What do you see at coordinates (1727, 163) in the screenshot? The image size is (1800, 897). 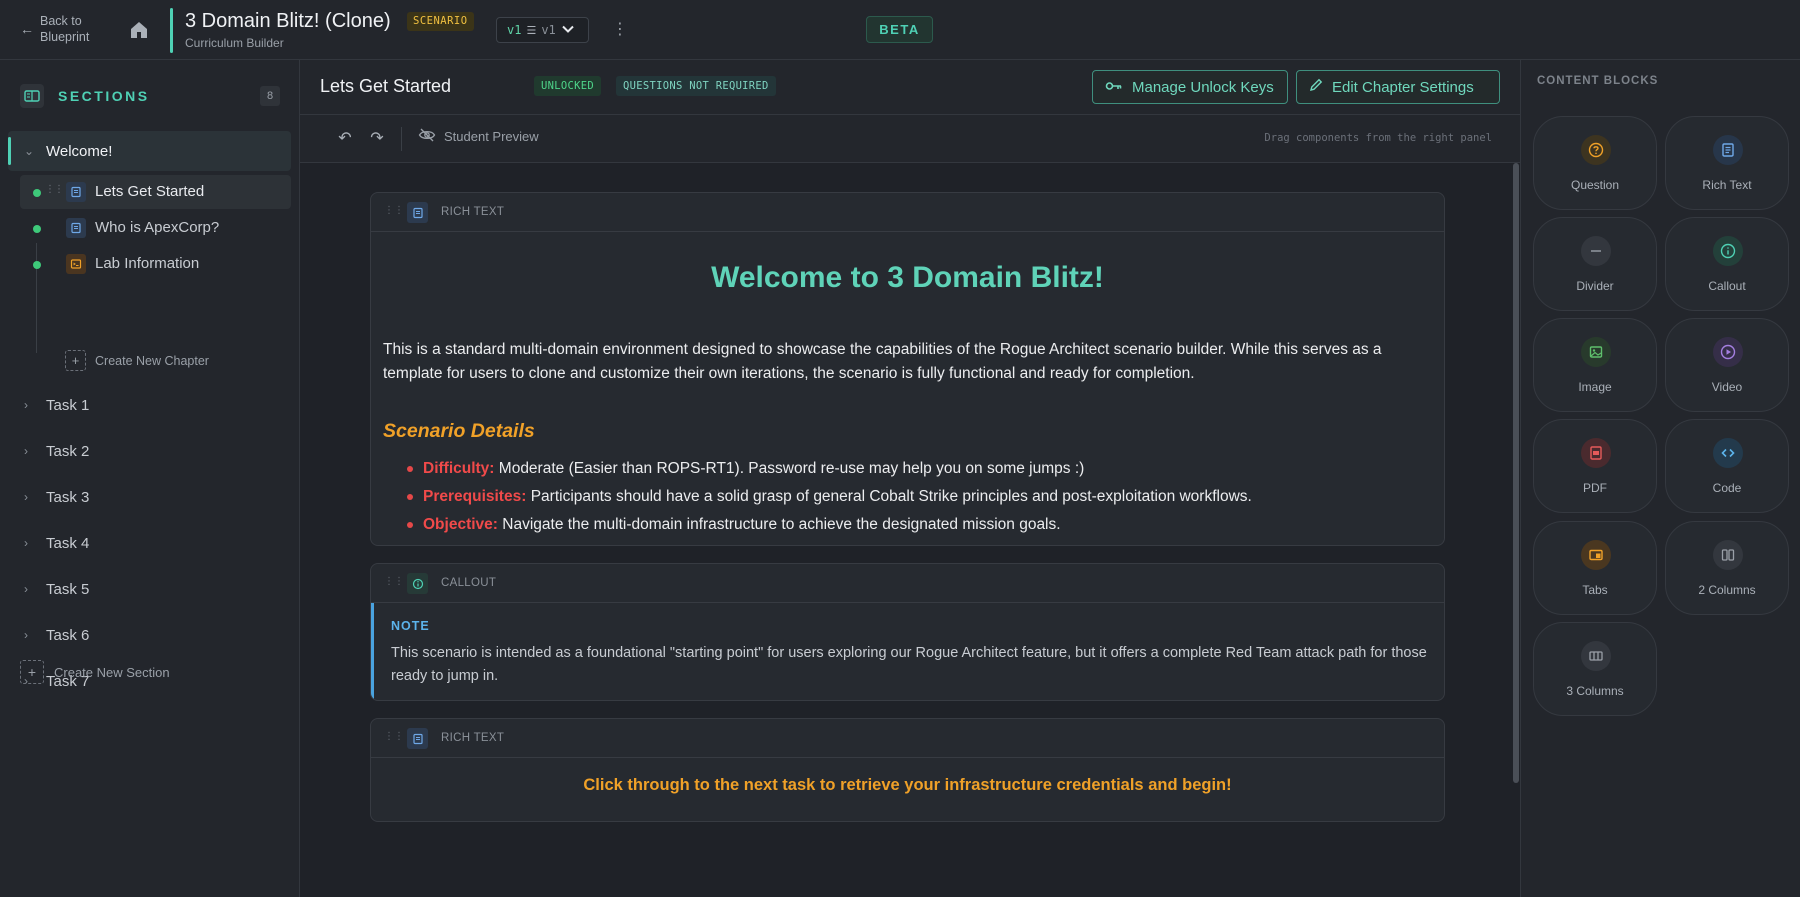 I see `content-block-rich-text: Rich Text` at bounding box center [1727, 163].